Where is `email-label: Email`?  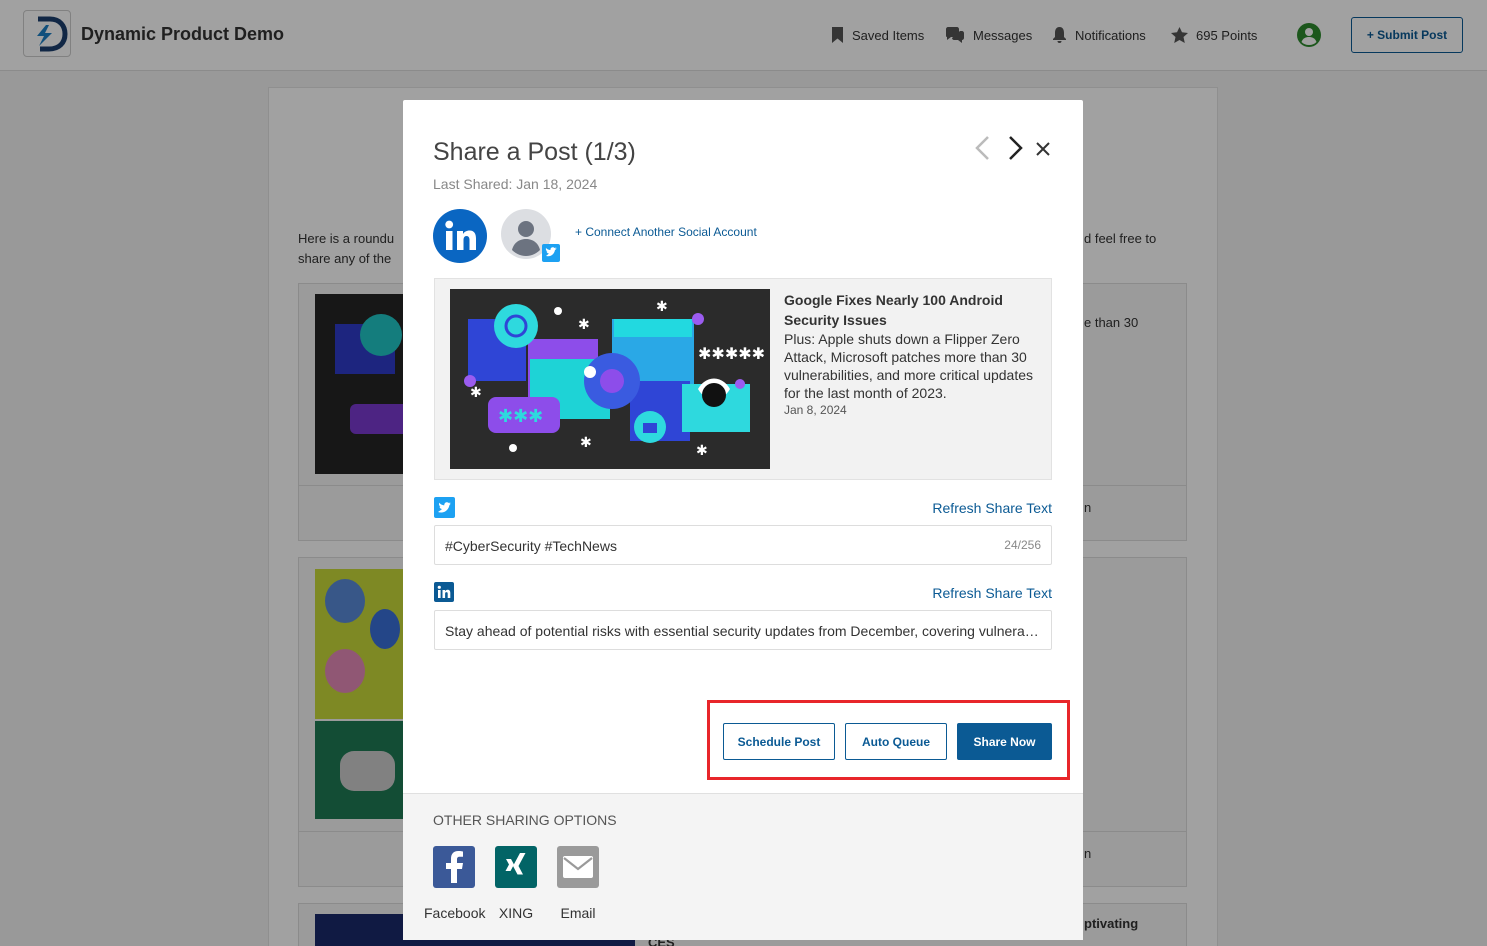
email-label: Email is located at coordinates (578, 913).